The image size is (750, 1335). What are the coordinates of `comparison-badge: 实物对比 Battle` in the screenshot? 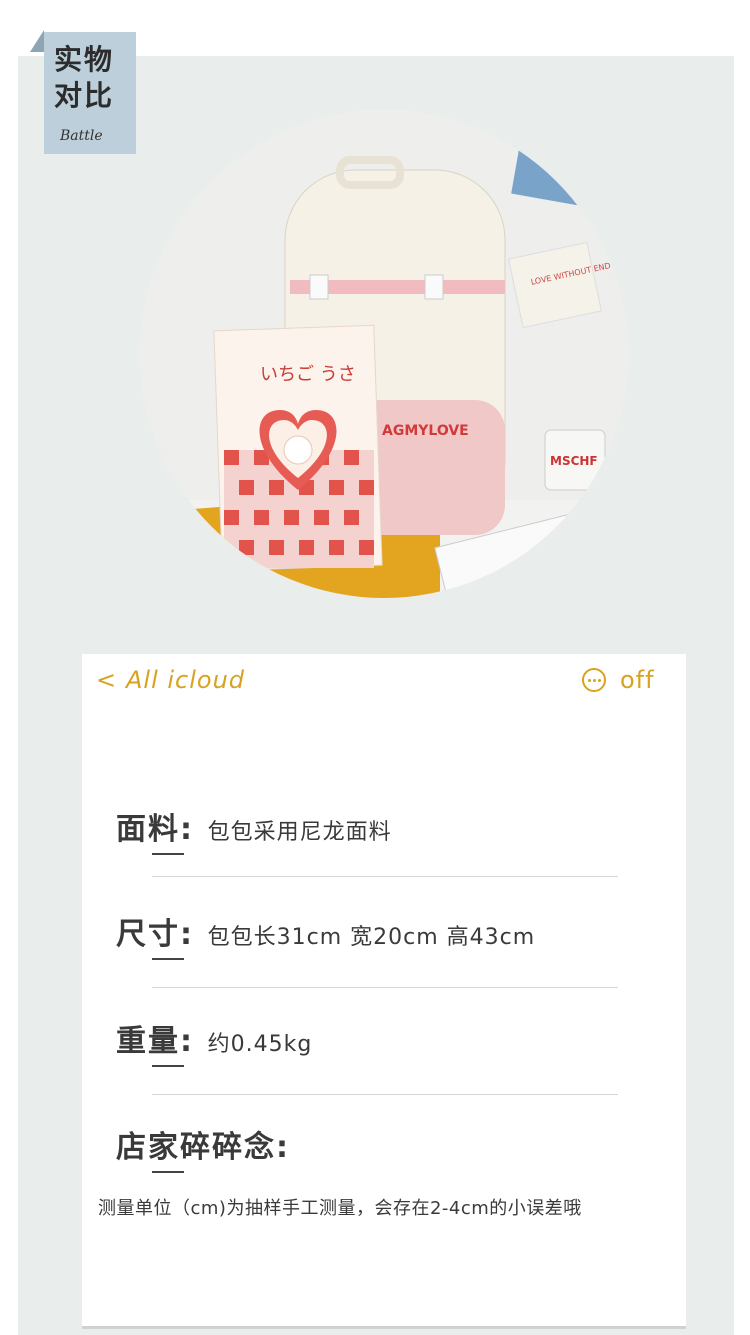 It's located at (90, 93).